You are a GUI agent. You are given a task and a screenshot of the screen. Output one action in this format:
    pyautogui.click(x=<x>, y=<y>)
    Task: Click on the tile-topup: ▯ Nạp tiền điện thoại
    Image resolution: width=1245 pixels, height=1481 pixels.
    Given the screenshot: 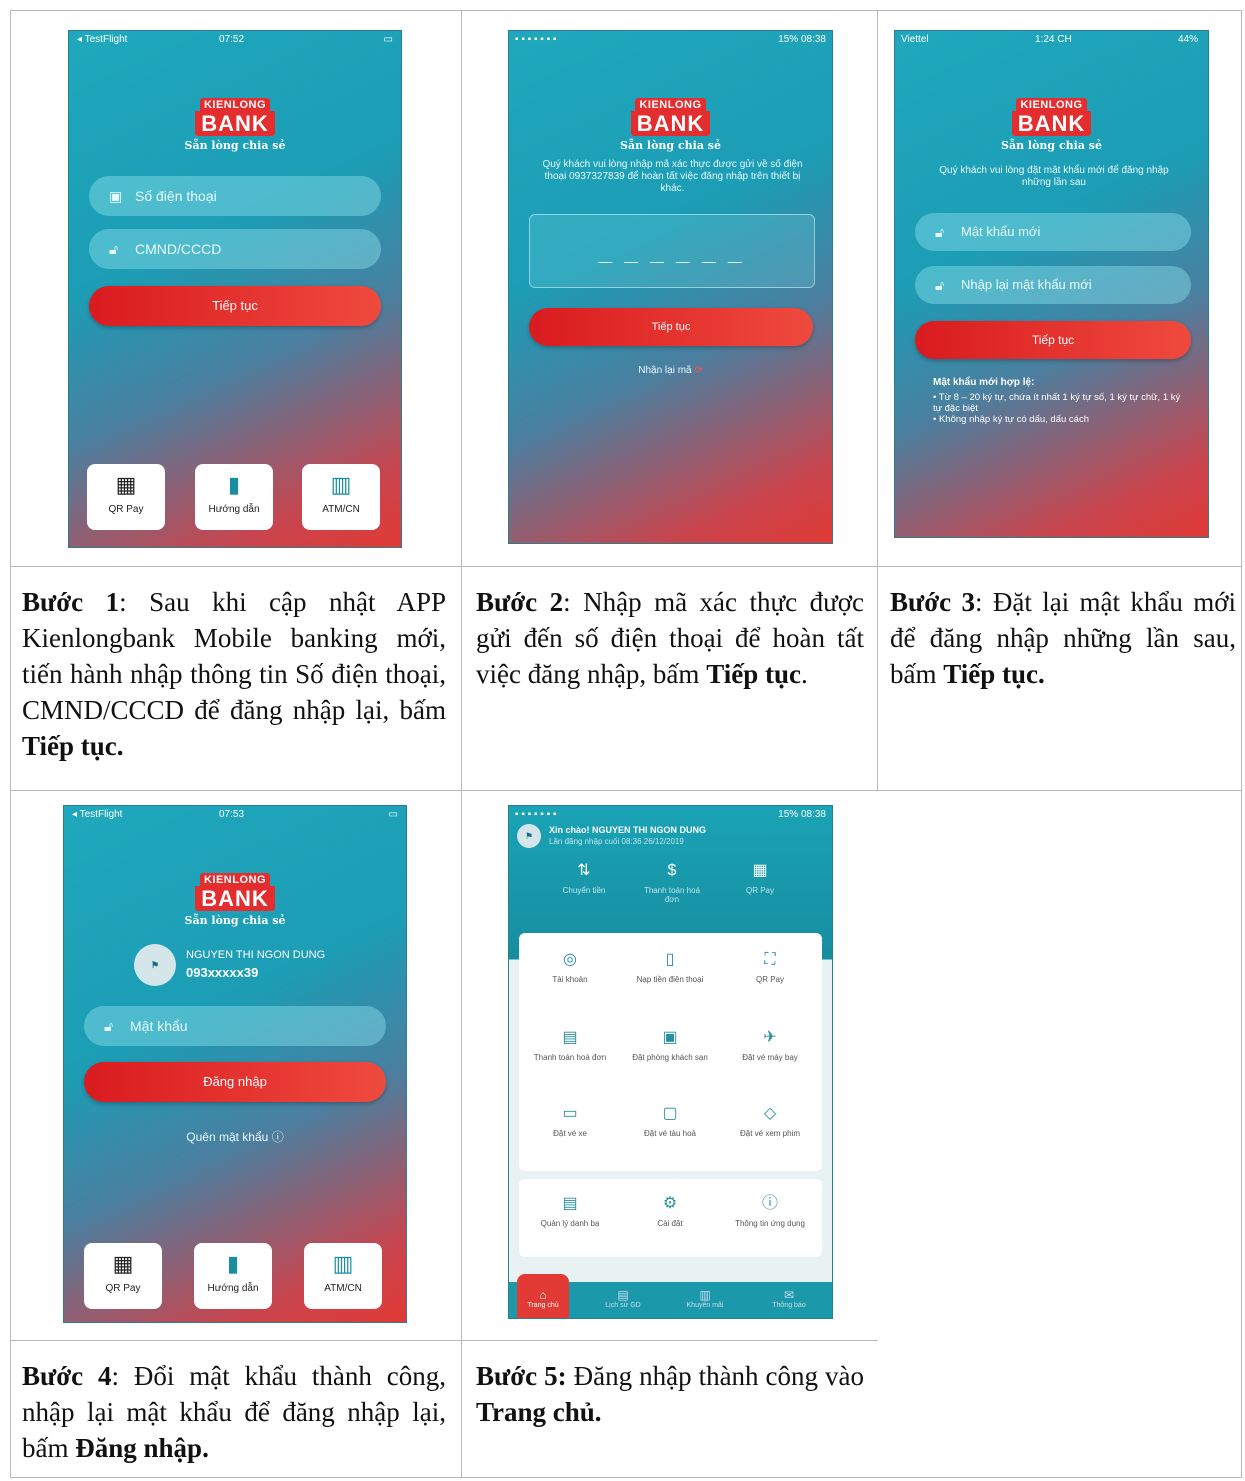 What is the action you would take?
    pyautogui.click(x=670, y=967)
    